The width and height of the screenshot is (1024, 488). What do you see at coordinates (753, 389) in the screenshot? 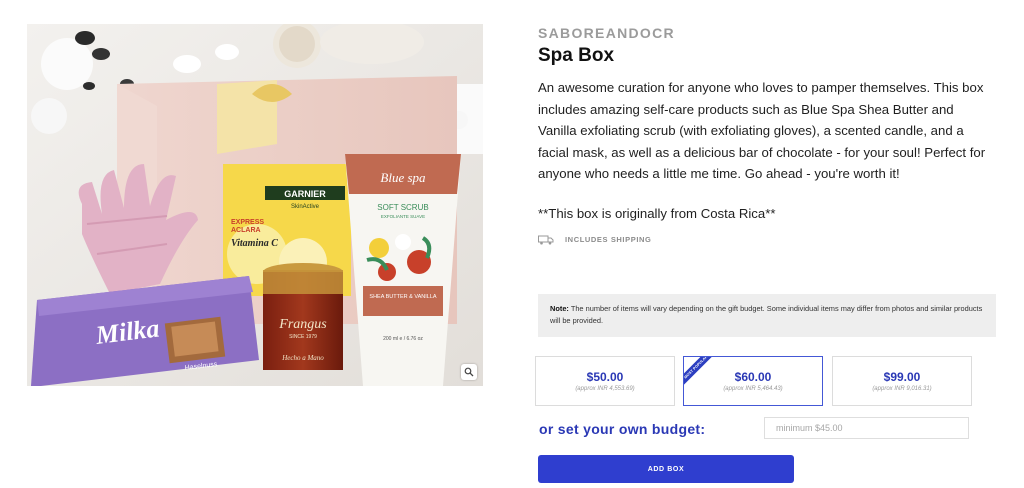
I see `tier-approx-price: (approx INR 5,464.43)` at bounding box center [753, 389].